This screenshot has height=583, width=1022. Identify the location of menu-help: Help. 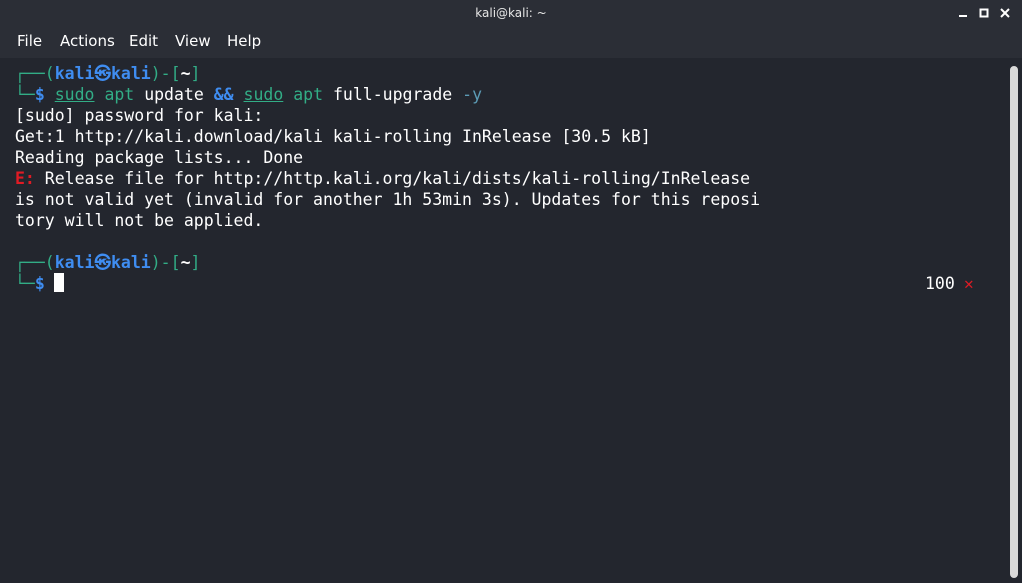
(244, 41).